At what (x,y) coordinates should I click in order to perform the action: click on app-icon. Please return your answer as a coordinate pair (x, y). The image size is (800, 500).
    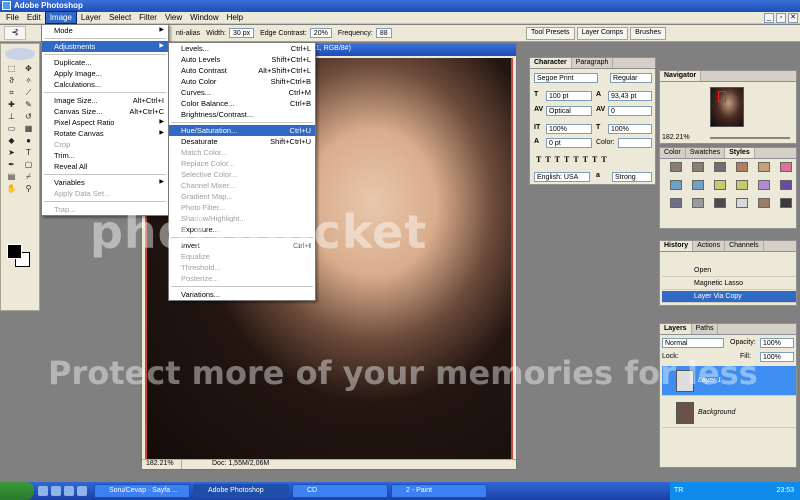
    Looking at the image, I should click on (82, 491).